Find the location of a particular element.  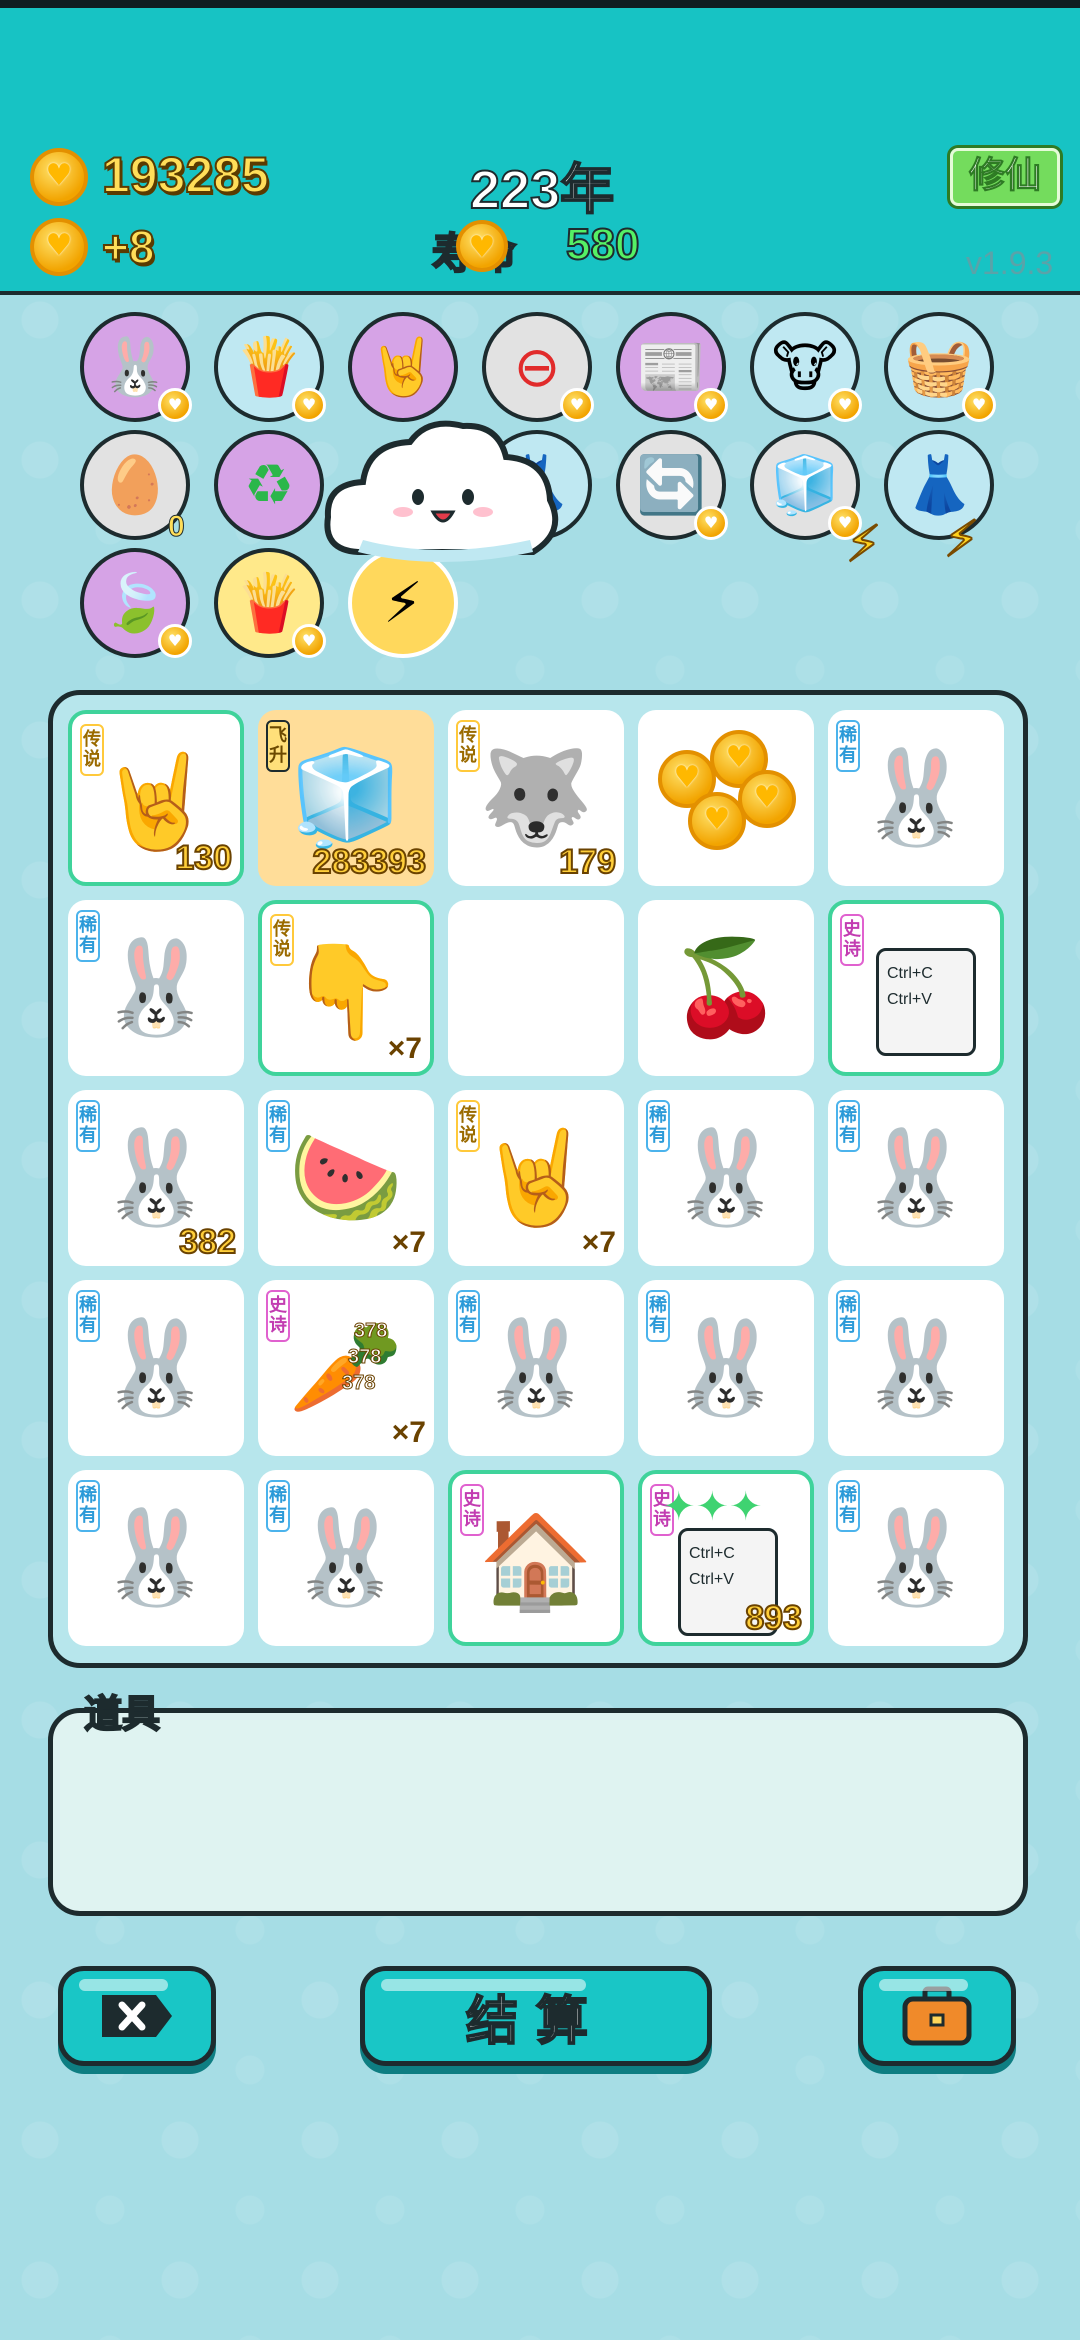

ability-sugar-cubes: 🧊 ♥ is located at coordinates (806, 485).